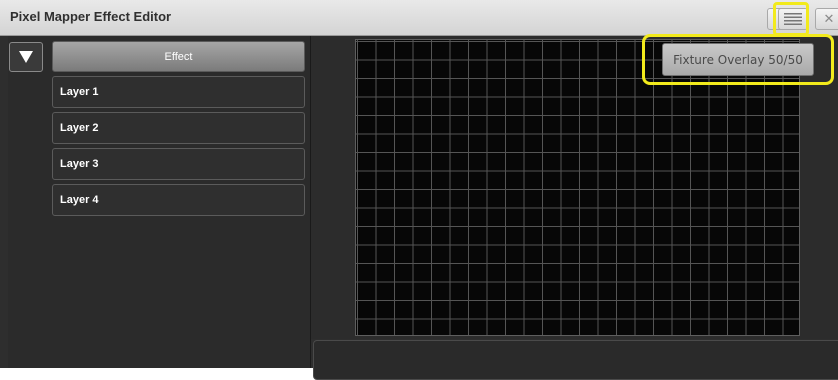 The width and height of the screenshot is (838, 380). I want to click on menu-button, so click(793, 19).